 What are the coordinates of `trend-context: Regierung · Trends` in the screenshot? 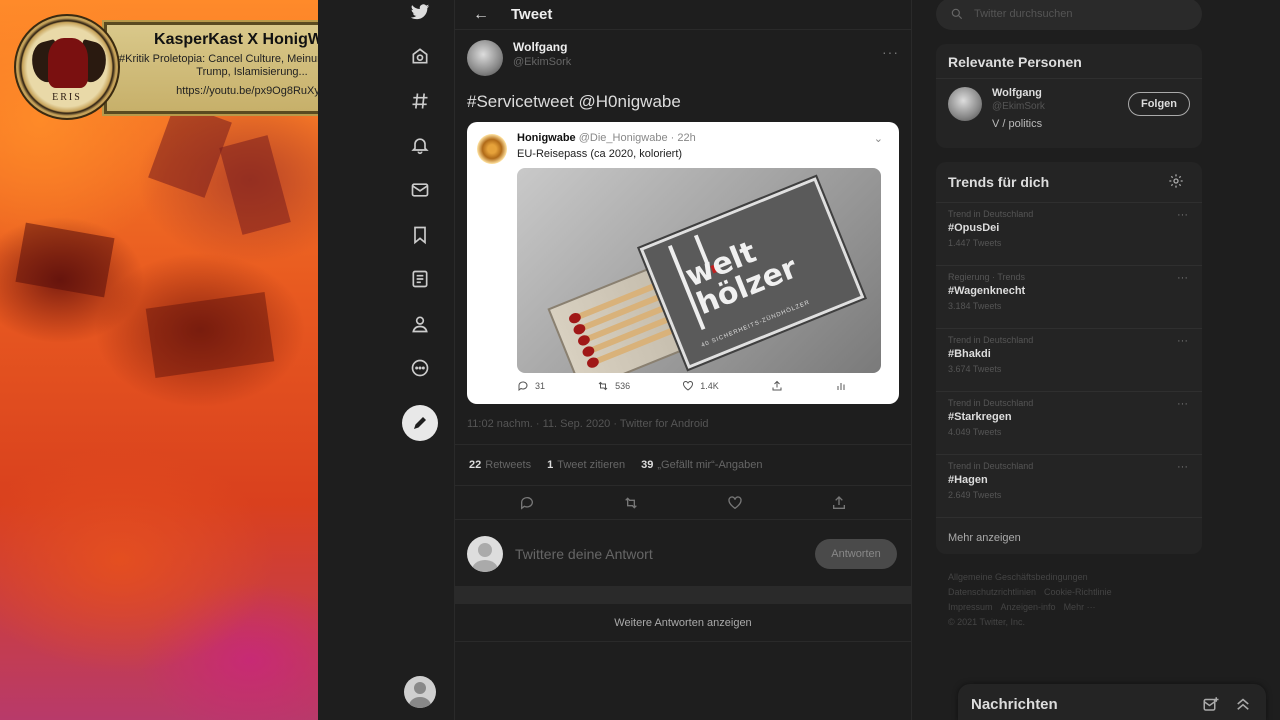 It's located at (987, 277).